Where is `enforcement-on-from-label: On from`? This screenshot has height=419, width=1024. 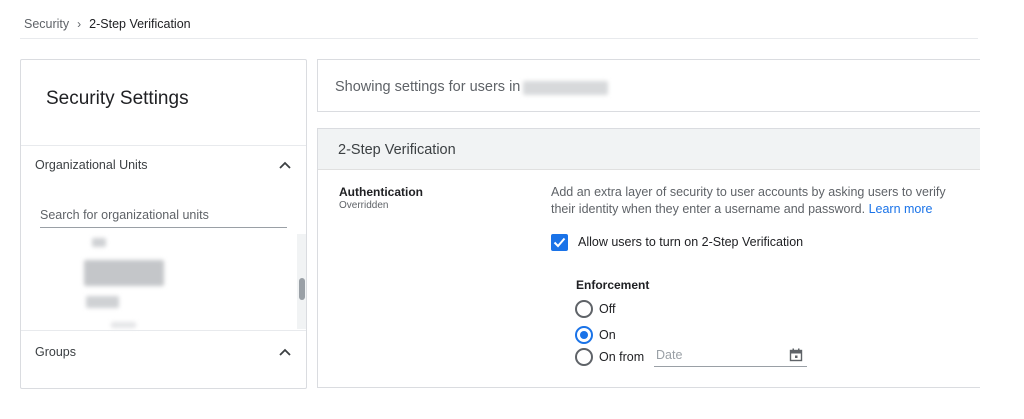 enforcement-on-from-label: On from is located at coordinates (621, 357).